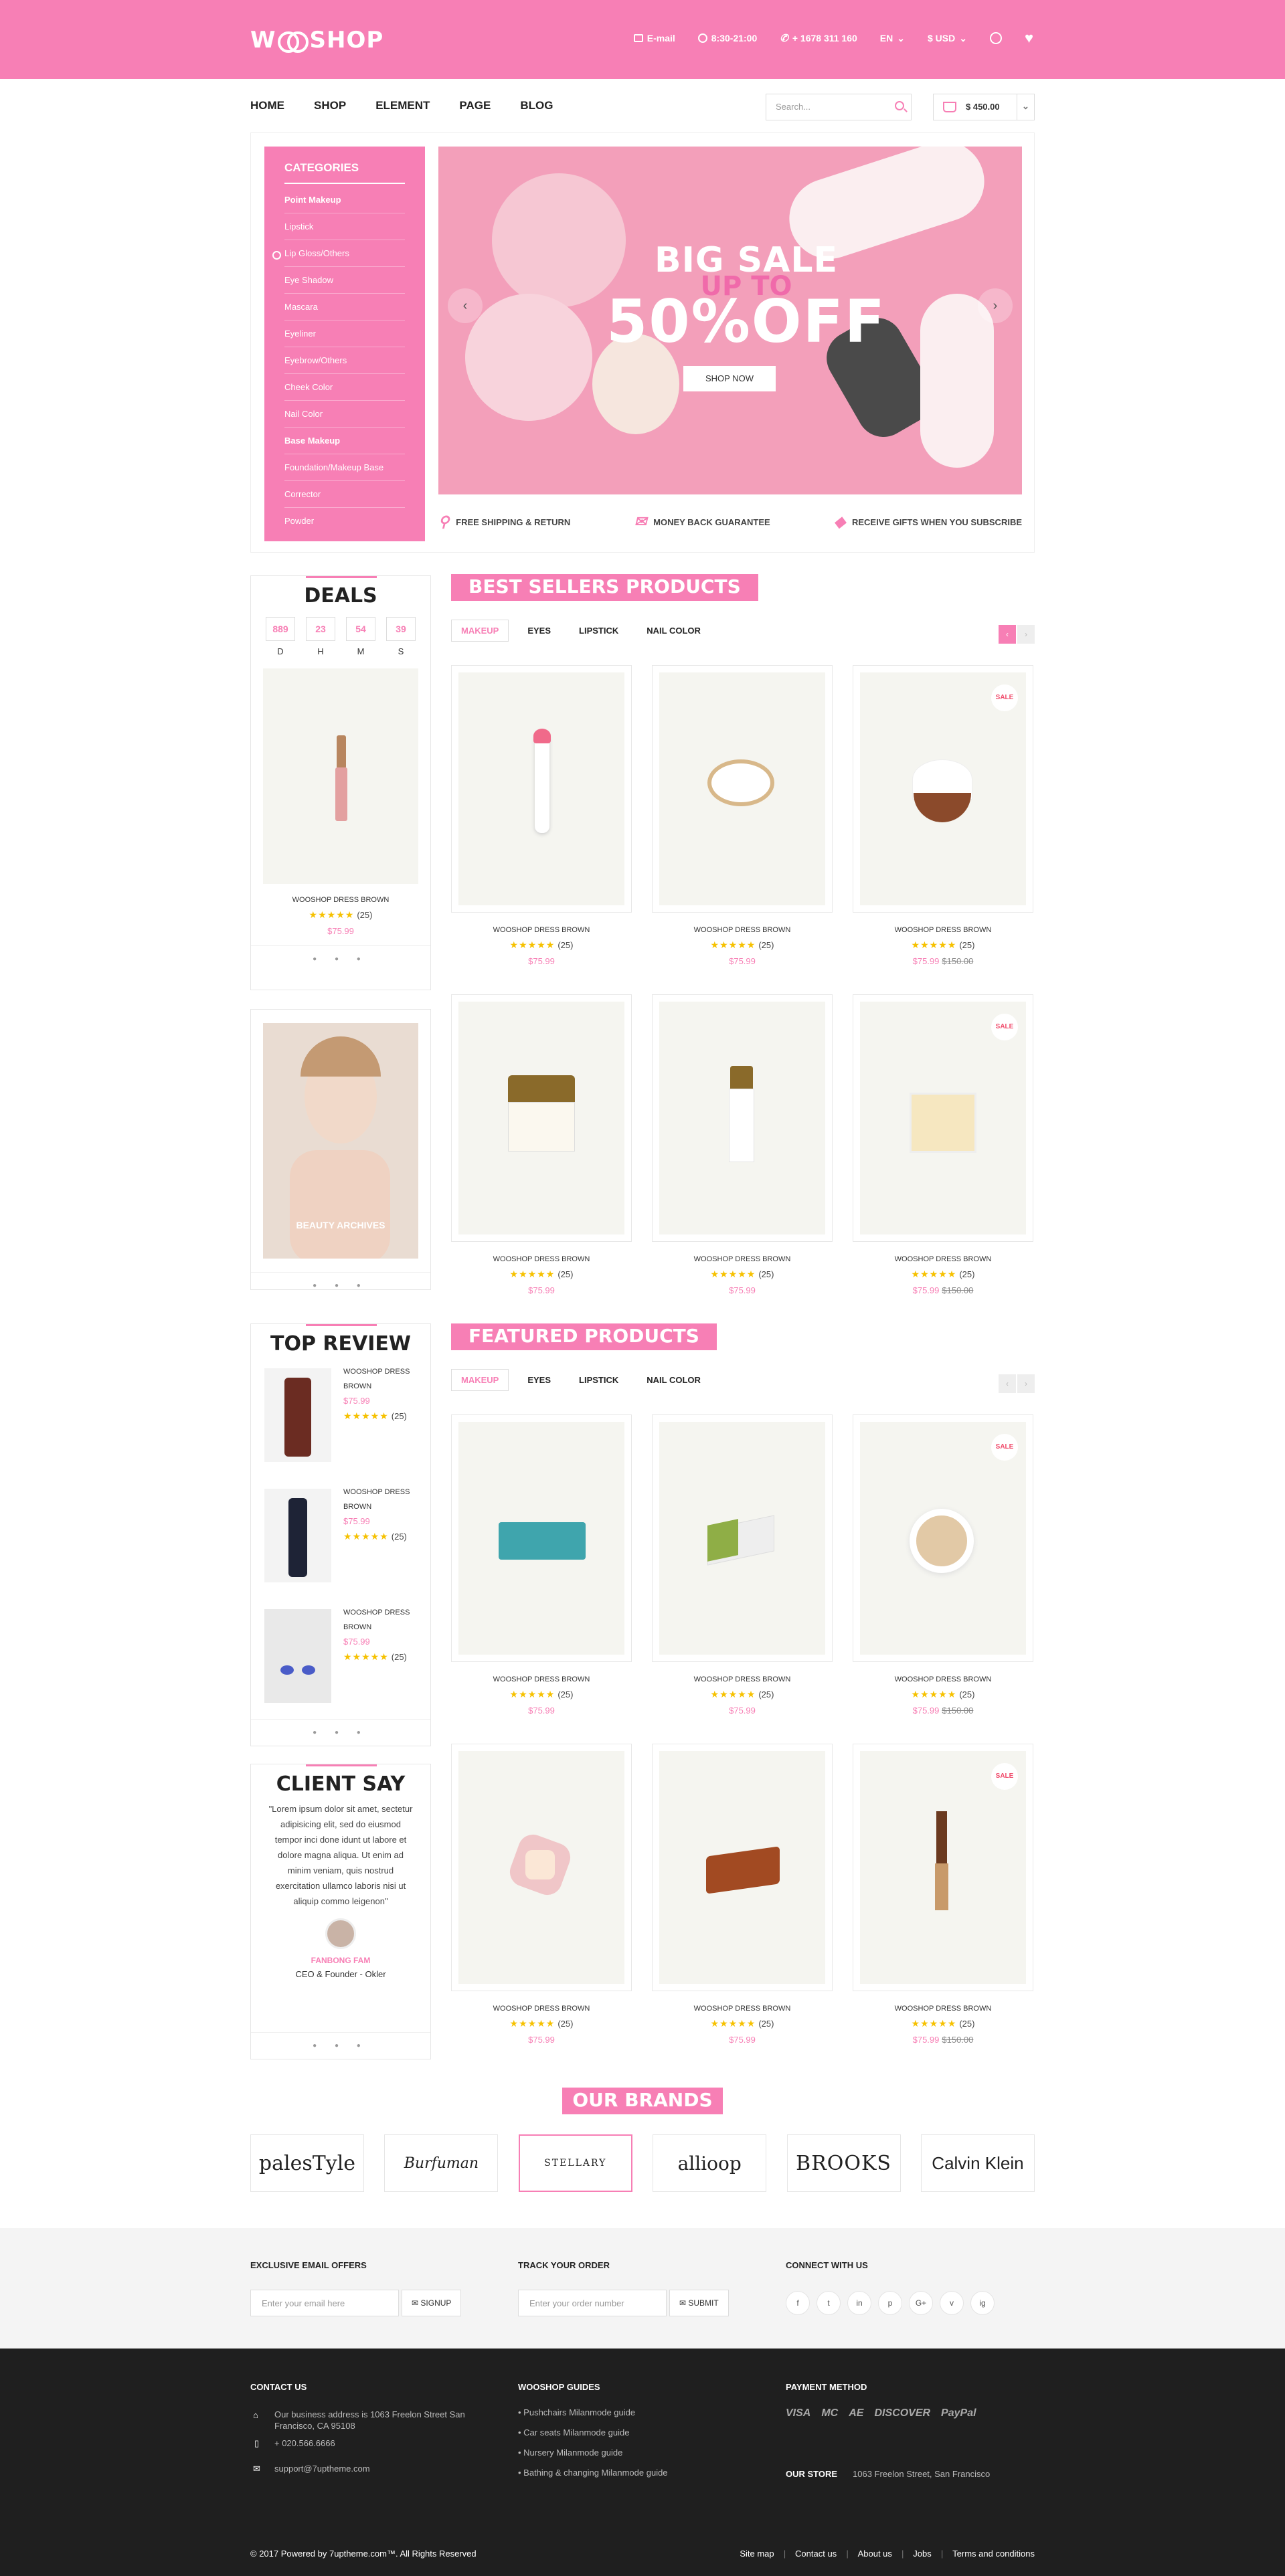 The image size is (1285, 2576). I want to click on nav-home: HOME, so click(267, 105).